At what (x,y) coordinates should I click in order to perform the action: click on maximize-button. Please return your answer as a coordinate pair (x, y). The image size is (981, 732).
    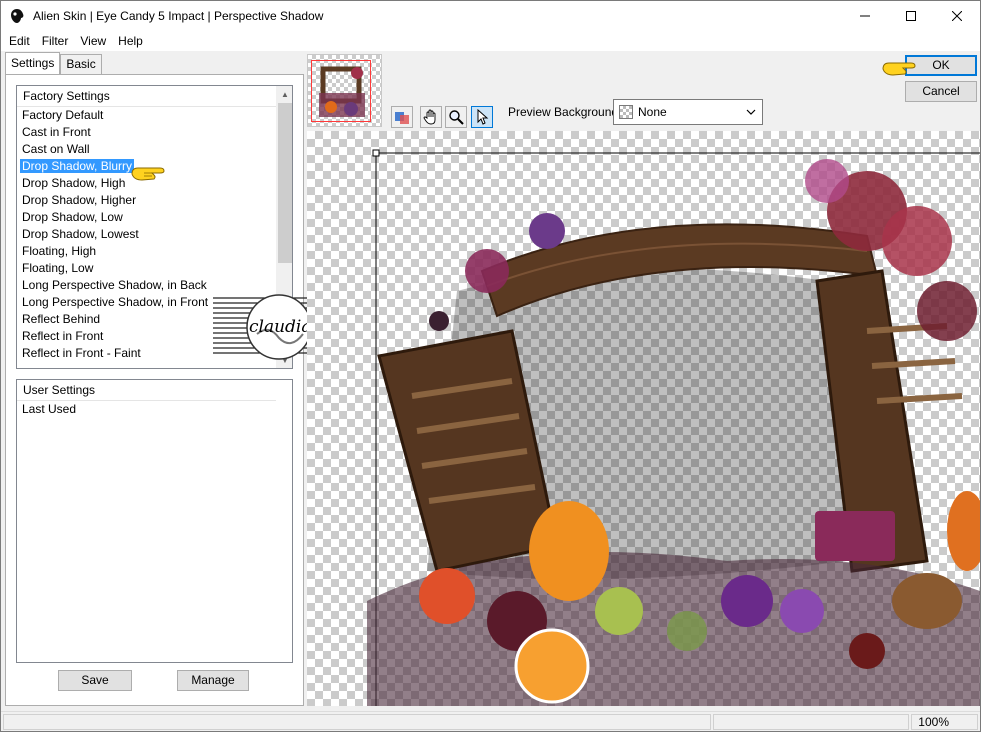
    Looking at the image, I should click on (911, 16).